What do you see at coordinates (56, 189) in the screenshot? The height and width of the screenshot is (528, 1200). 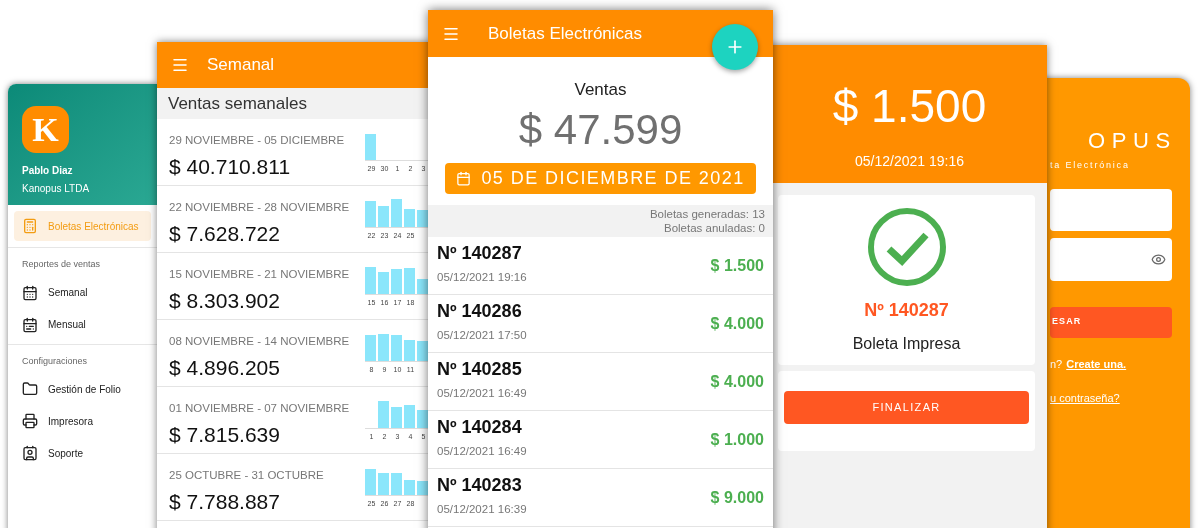 I see `company-name: Kanopus LTDA` at bounding box center [56, 189].